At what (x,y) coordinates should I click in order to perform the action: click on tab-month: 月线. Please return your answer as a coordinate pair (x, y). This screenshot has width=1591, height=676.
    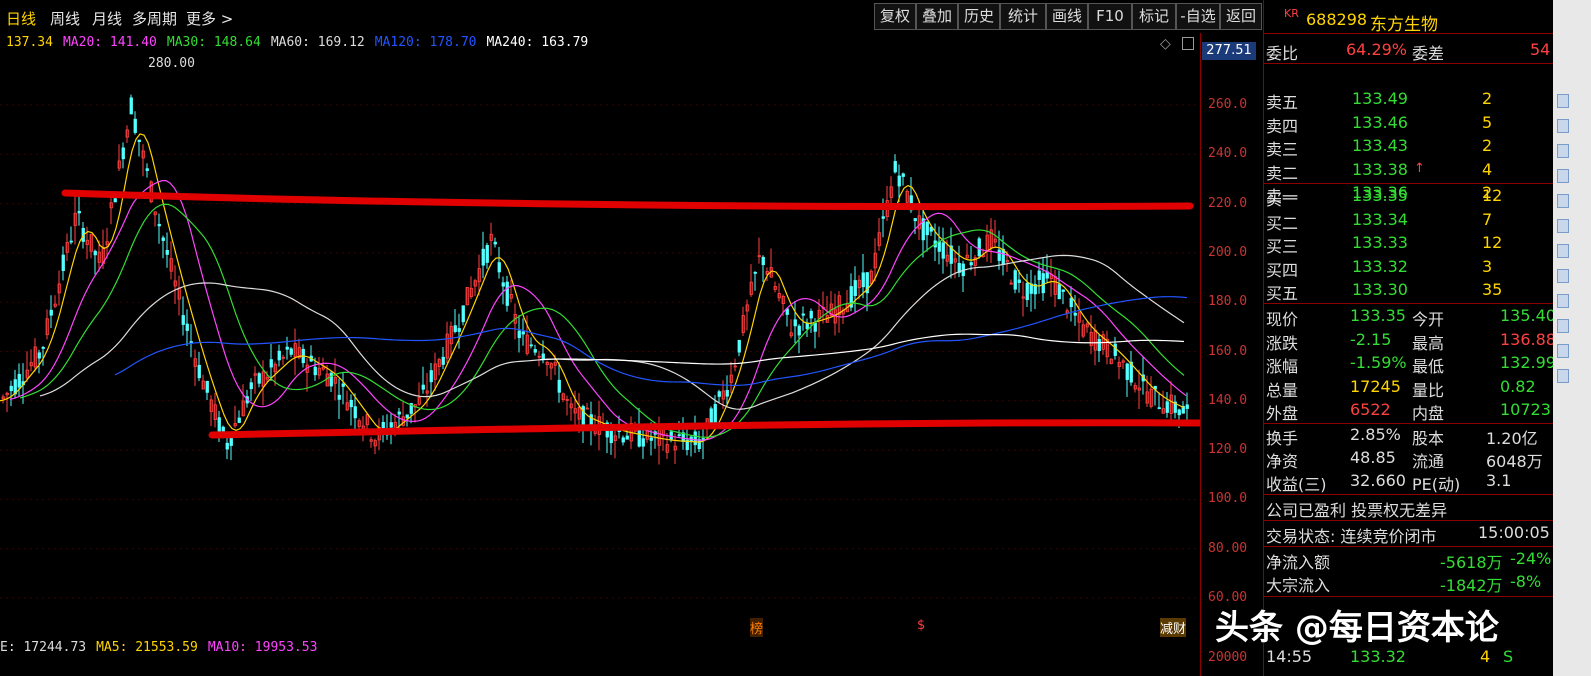
    Looking at the image, I should click on (107, 18).